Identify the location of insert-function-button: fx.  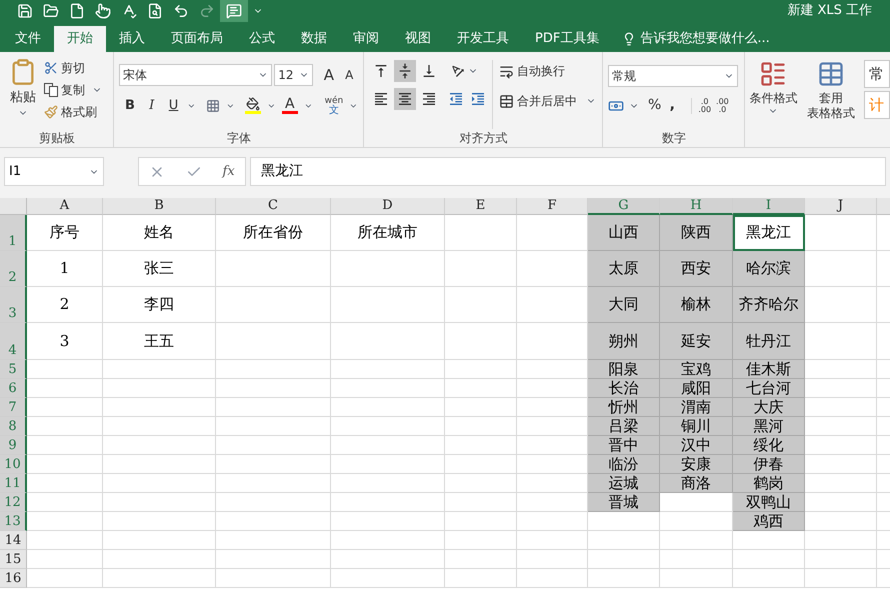
(228, 172).